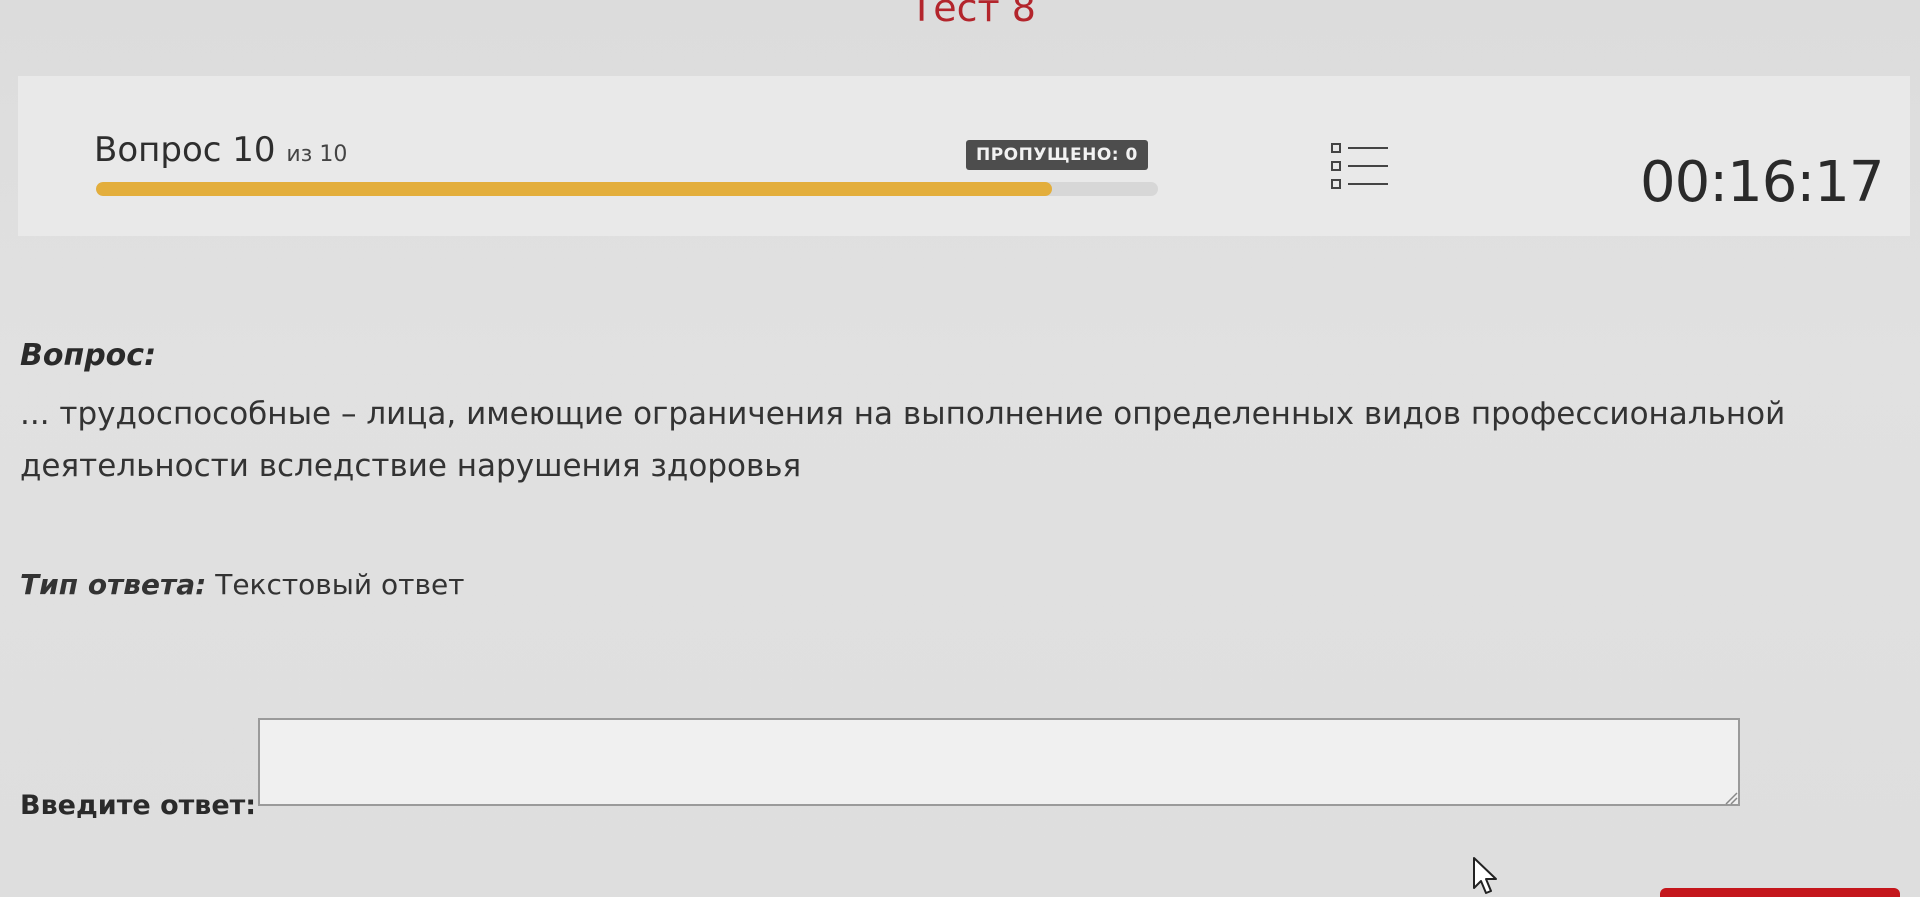 This screenshot has width=1920, height=897. I want to click on skipped-count-badge: ПРОПУЩЕНО: 0, so click(1057, 155).